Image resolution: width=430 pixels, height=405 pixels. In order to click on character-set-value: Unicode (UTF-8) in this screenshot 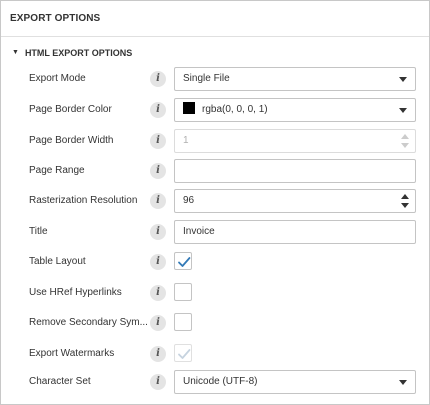, I will do `click(220, 381)`.